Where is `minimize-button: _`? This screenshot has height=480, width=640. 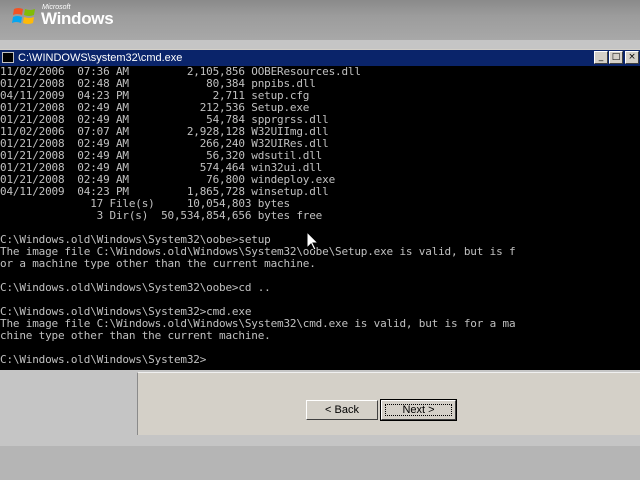
minimize-button: _ is located at coordinates (601, 57).